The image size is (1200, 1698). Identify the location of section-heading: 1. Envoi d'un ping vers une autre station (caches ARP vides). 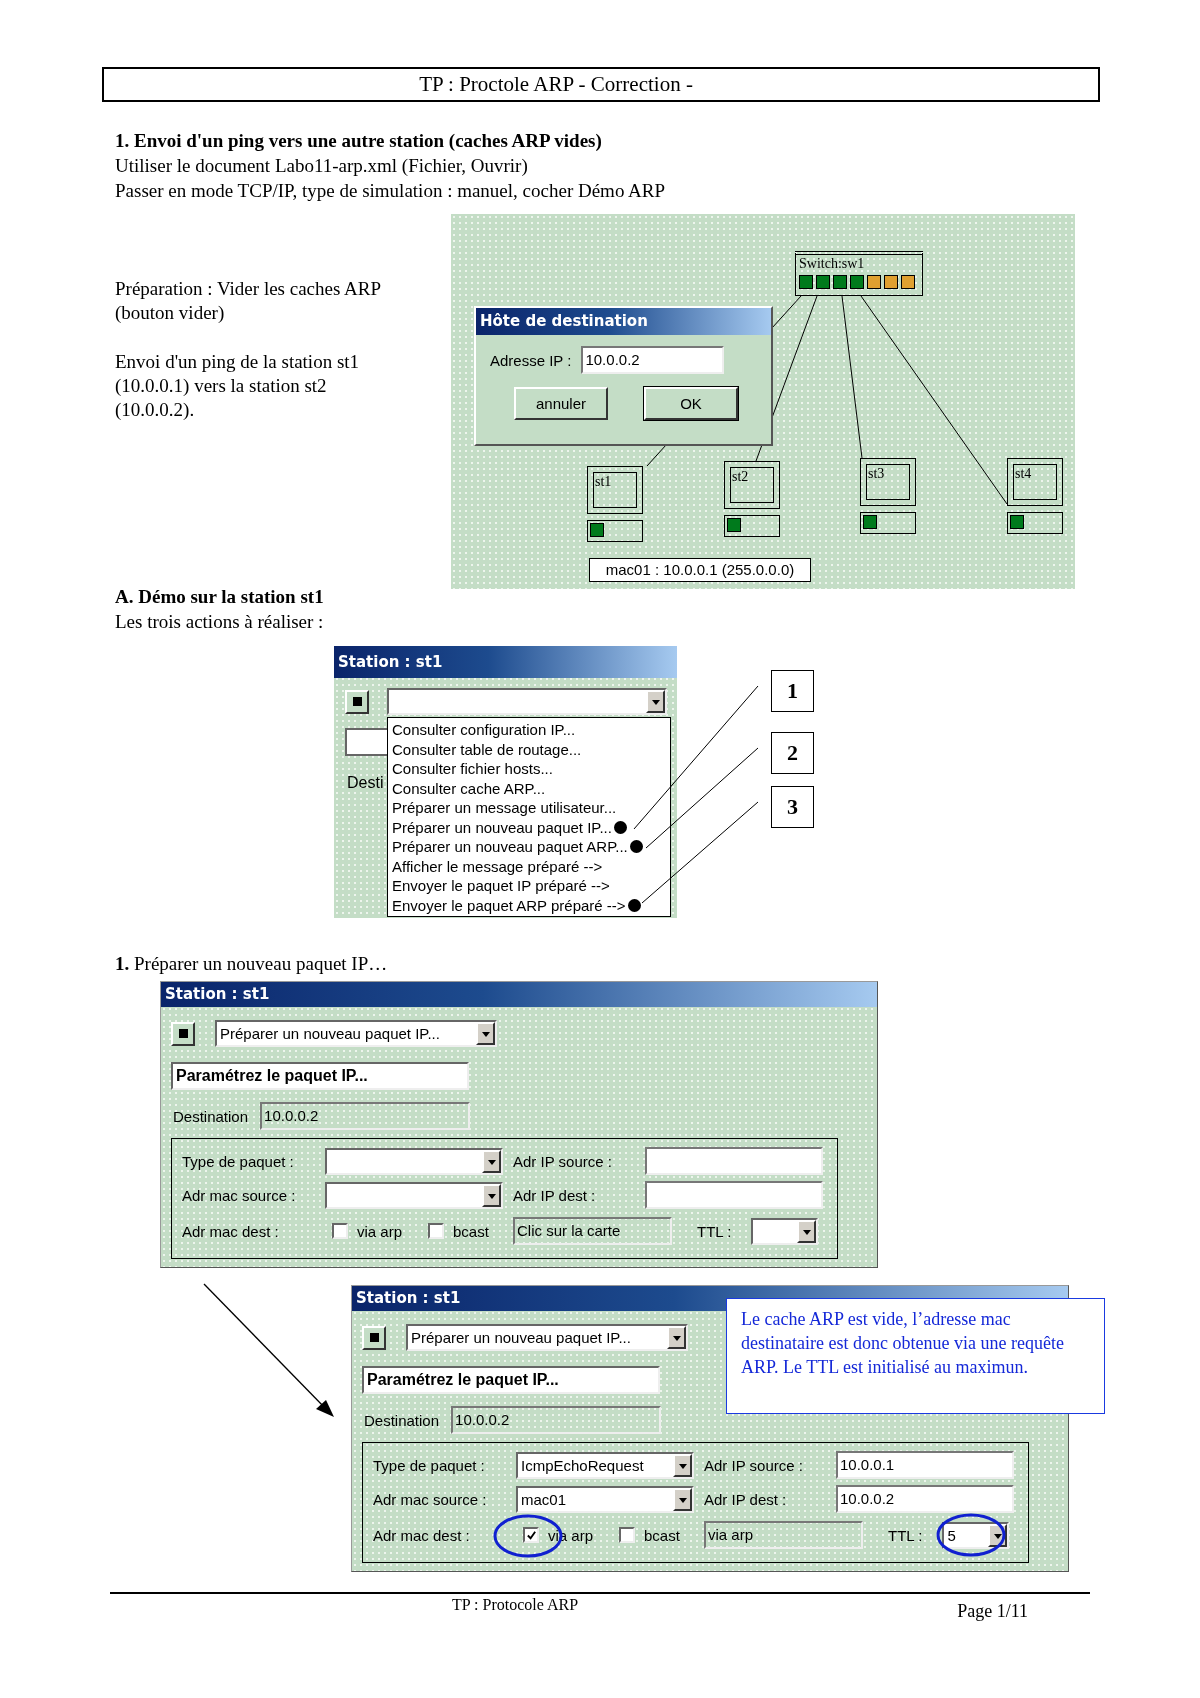
(359, 141).